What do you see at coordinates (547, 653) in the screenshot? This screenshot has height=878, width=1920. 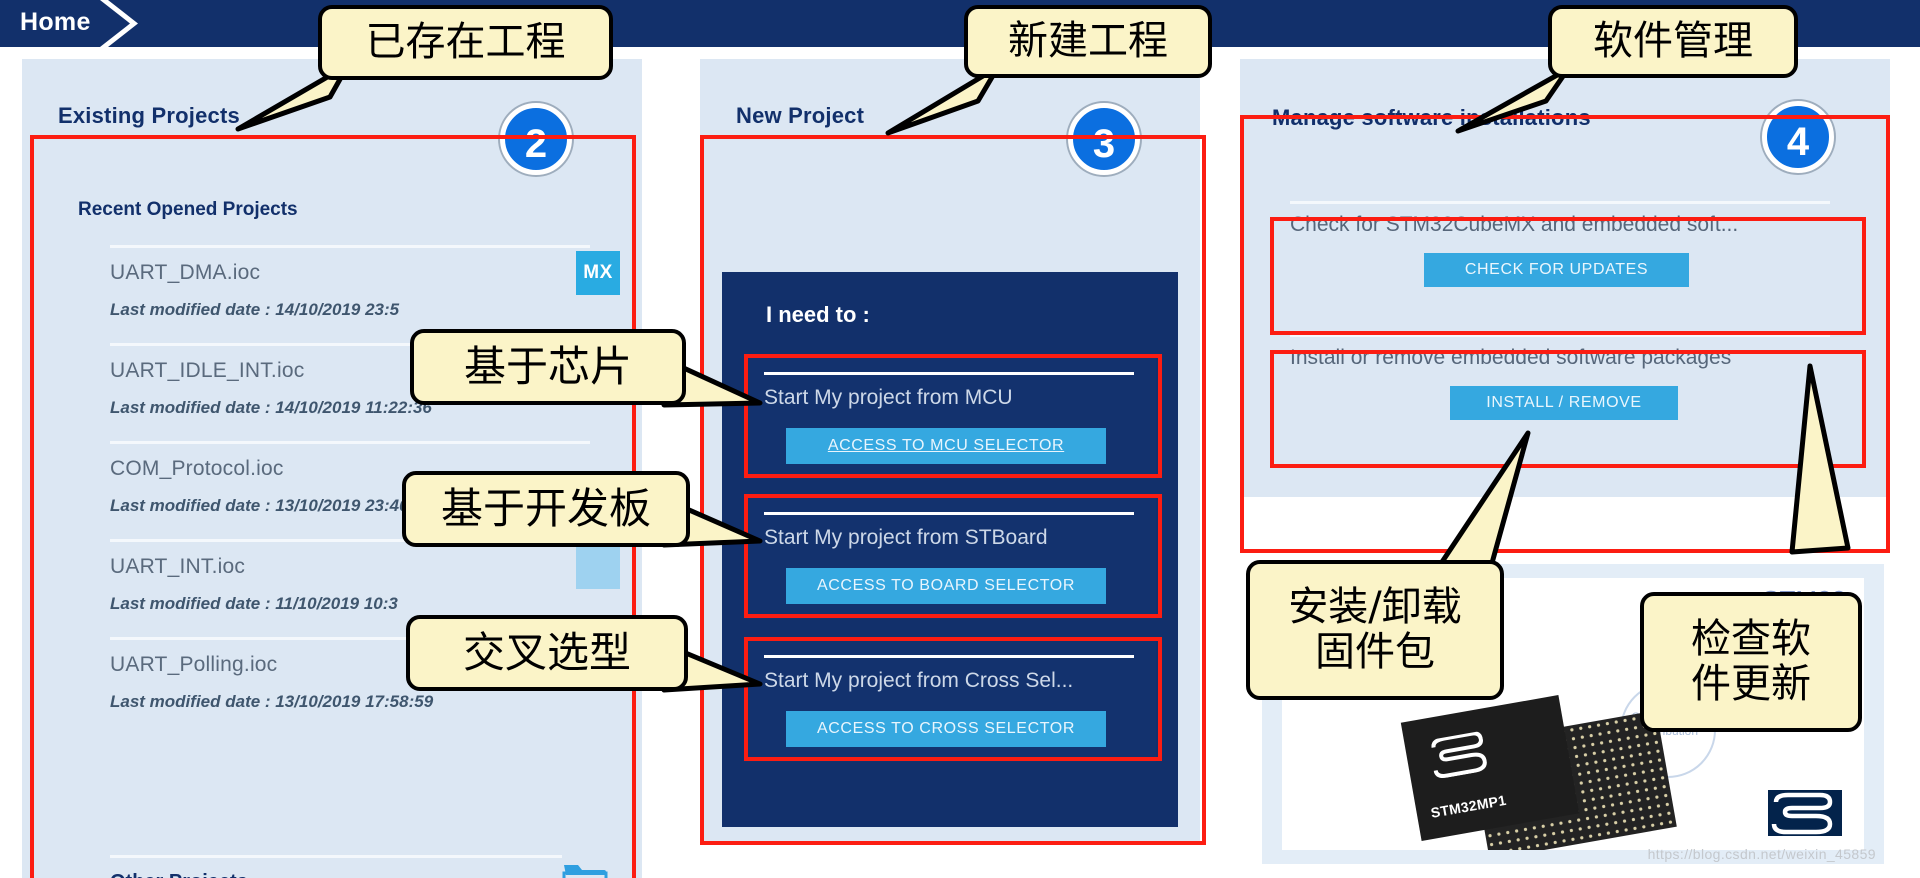 I see `callout-cross-select: 交叉选型` at bounding box center [547, 653].